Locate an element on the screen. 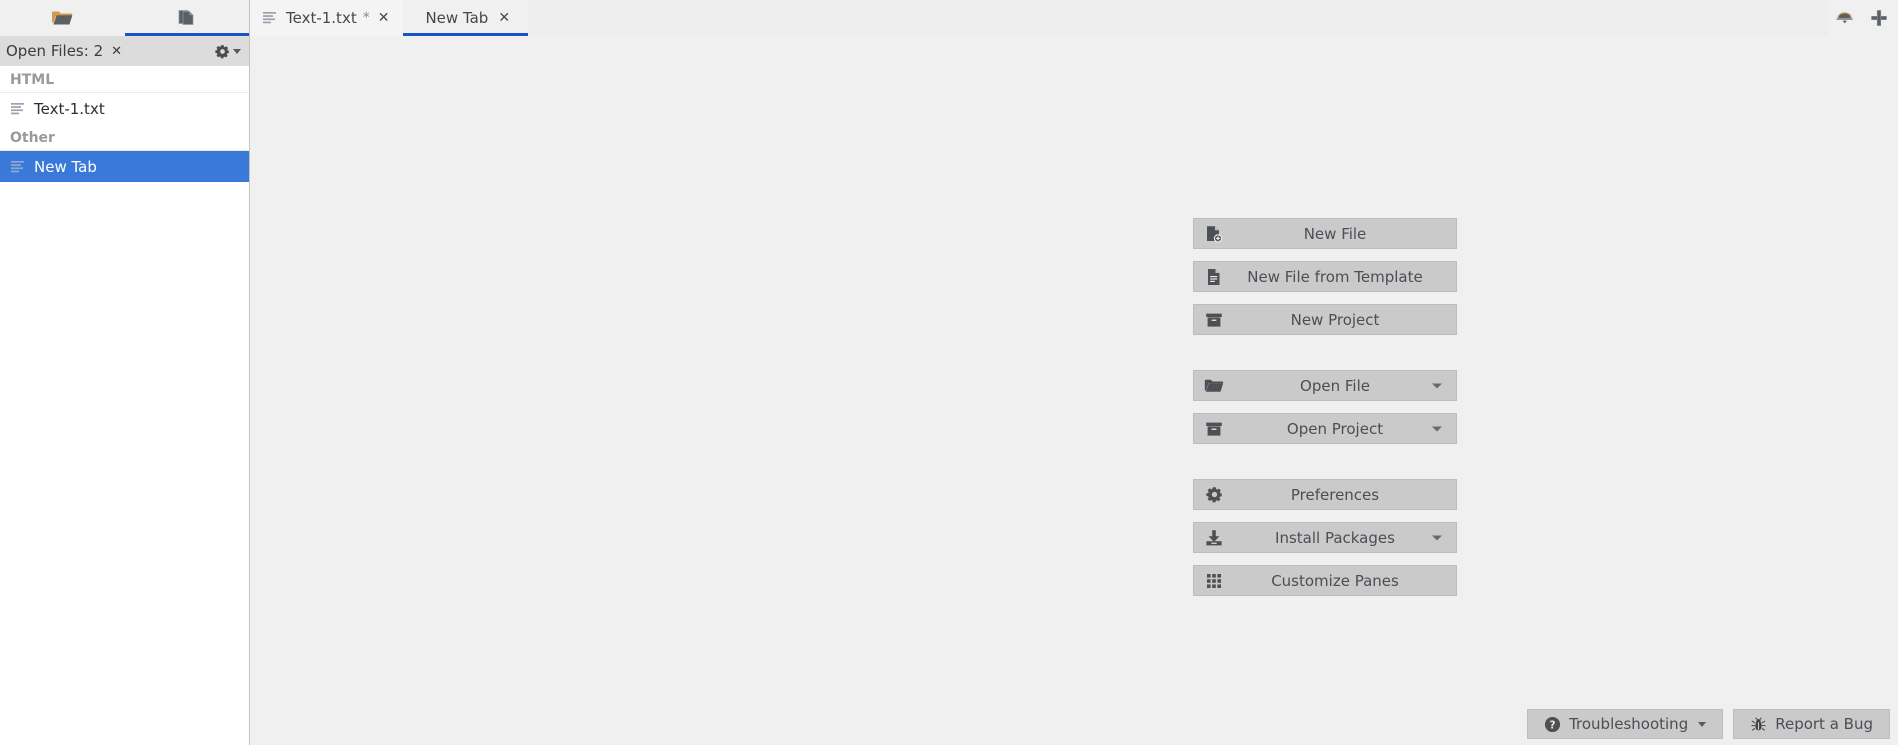 The image size is (1898, 745). sidebar-tab-open-files is located at coordinates (186, 18).